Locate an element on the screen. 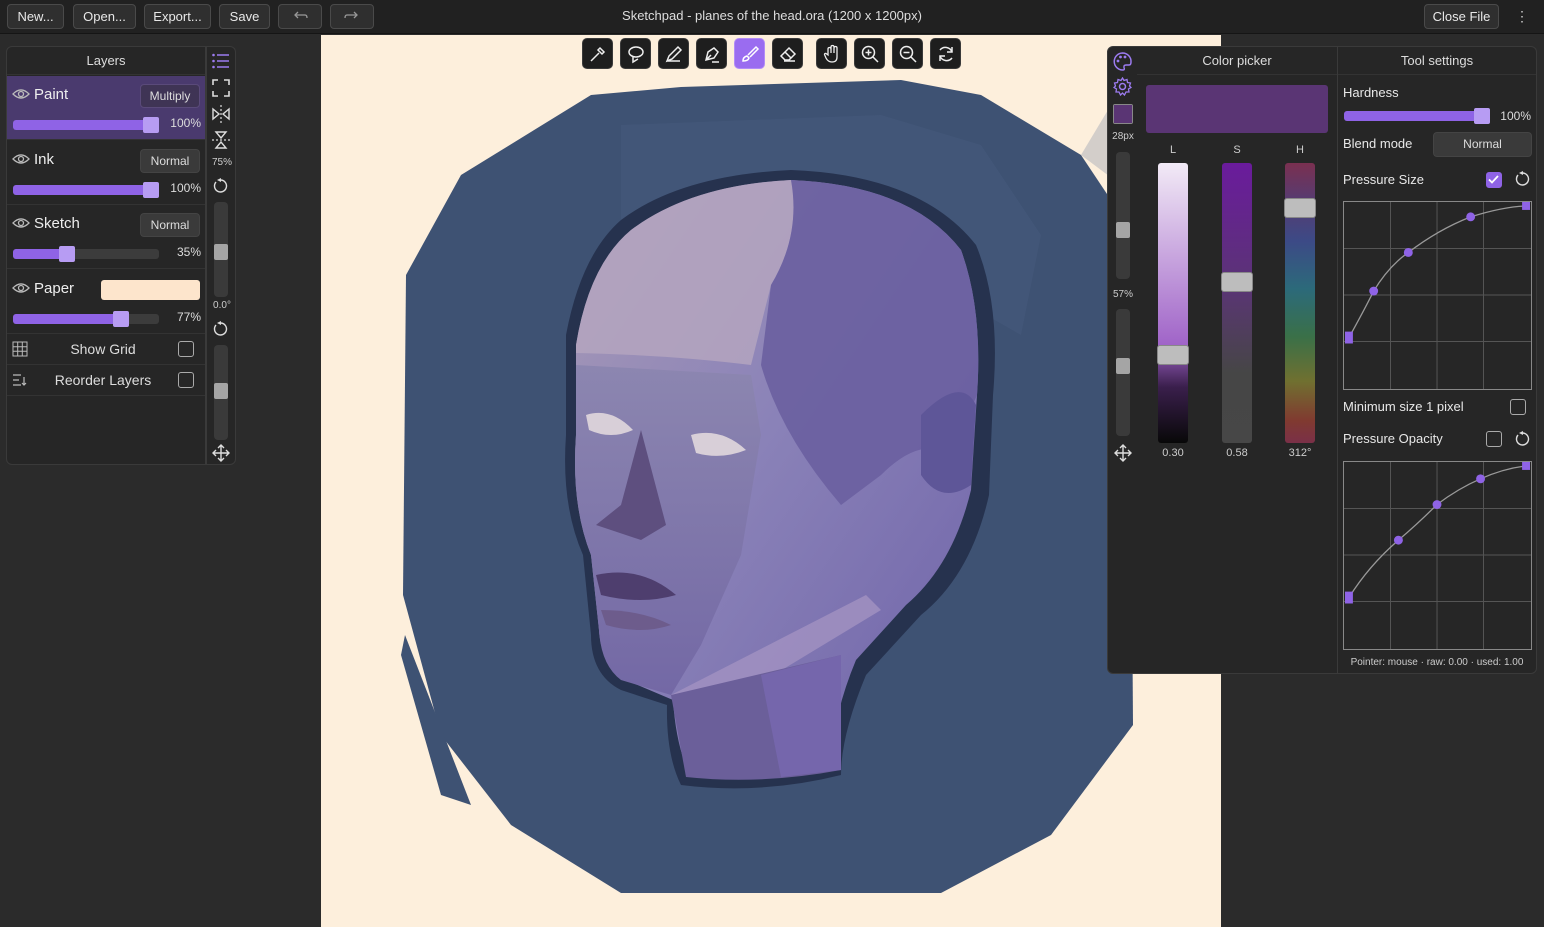  zoom-out-tool is located at coordinates (907, 53).